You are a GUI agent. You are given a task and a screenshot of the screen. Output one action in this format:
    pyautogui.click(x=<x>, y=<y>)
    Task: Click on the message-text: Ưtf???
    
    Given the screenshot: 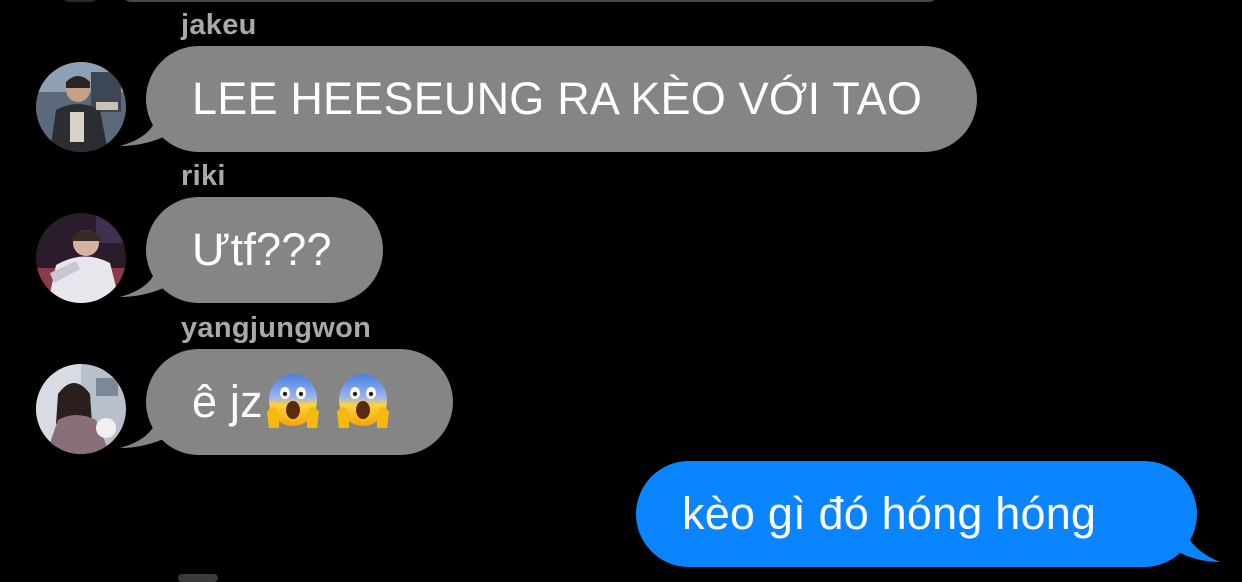 What is the action you would take?
    pyautogui.click(x=262, y=249)
    